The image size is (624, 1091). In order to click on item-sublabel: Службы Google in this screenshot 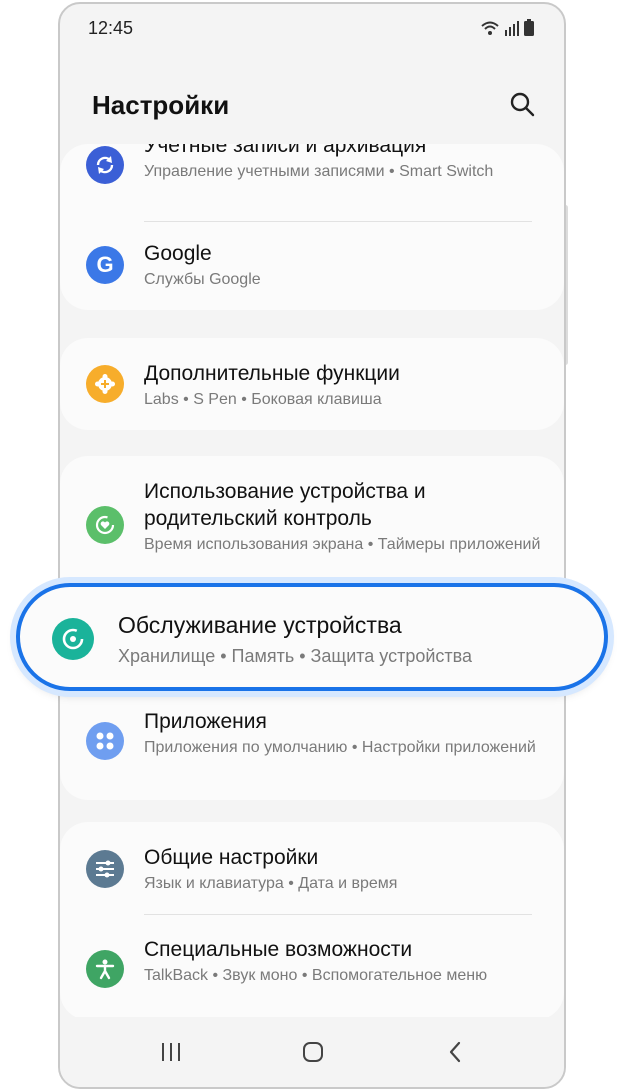, I will do `click(202, 279)`.